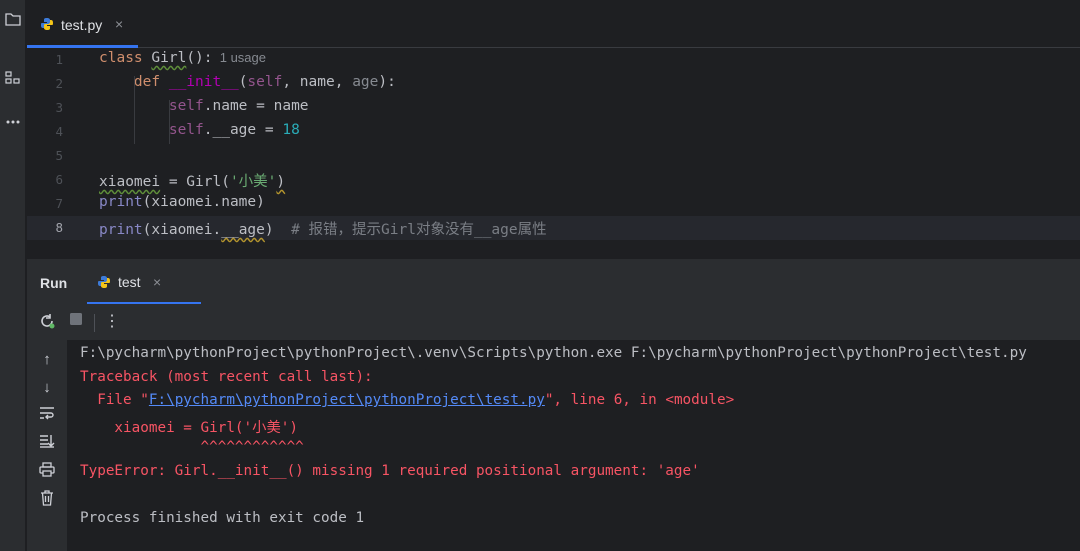  Describe the element at coordinates (59, 59) in the screenshot. I see `line-number: 1` at that location.